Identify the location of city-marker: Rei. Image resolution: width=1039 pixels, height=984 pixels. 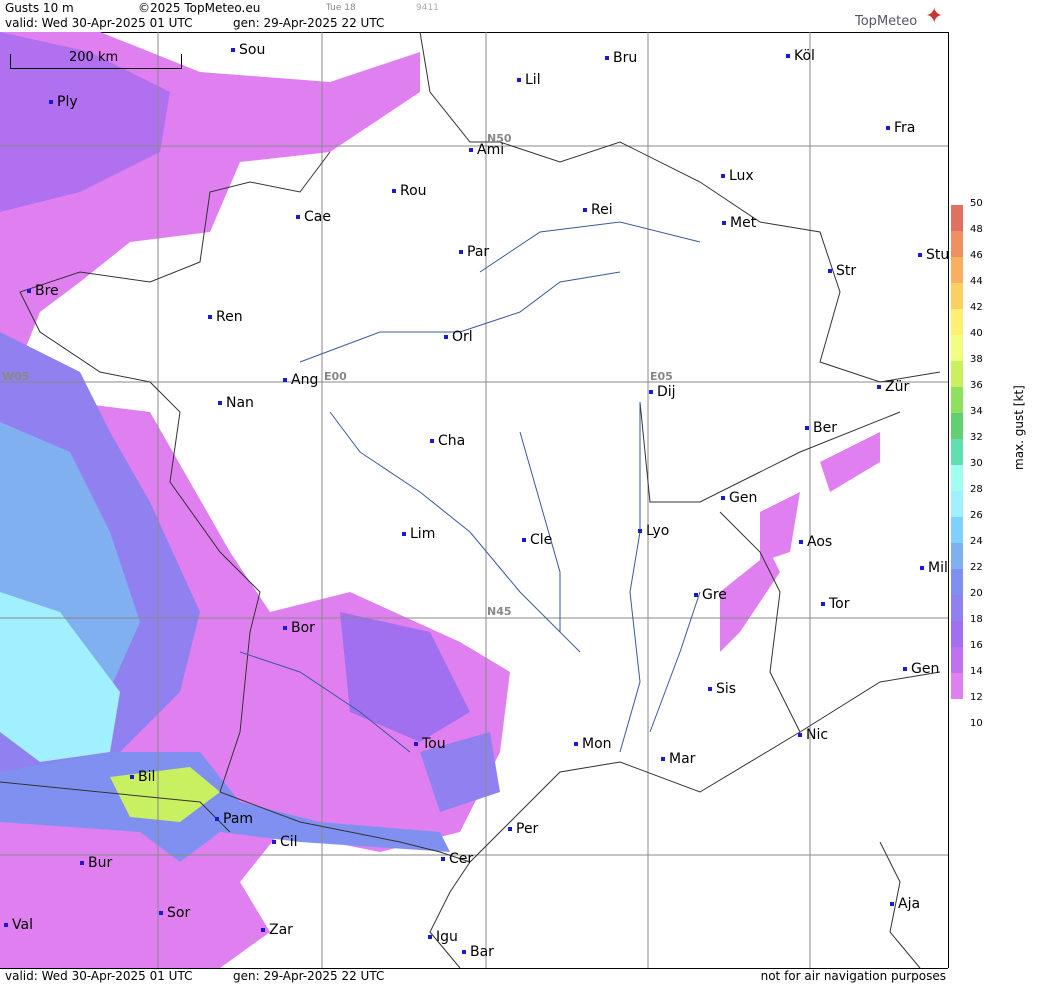
(598, 210).